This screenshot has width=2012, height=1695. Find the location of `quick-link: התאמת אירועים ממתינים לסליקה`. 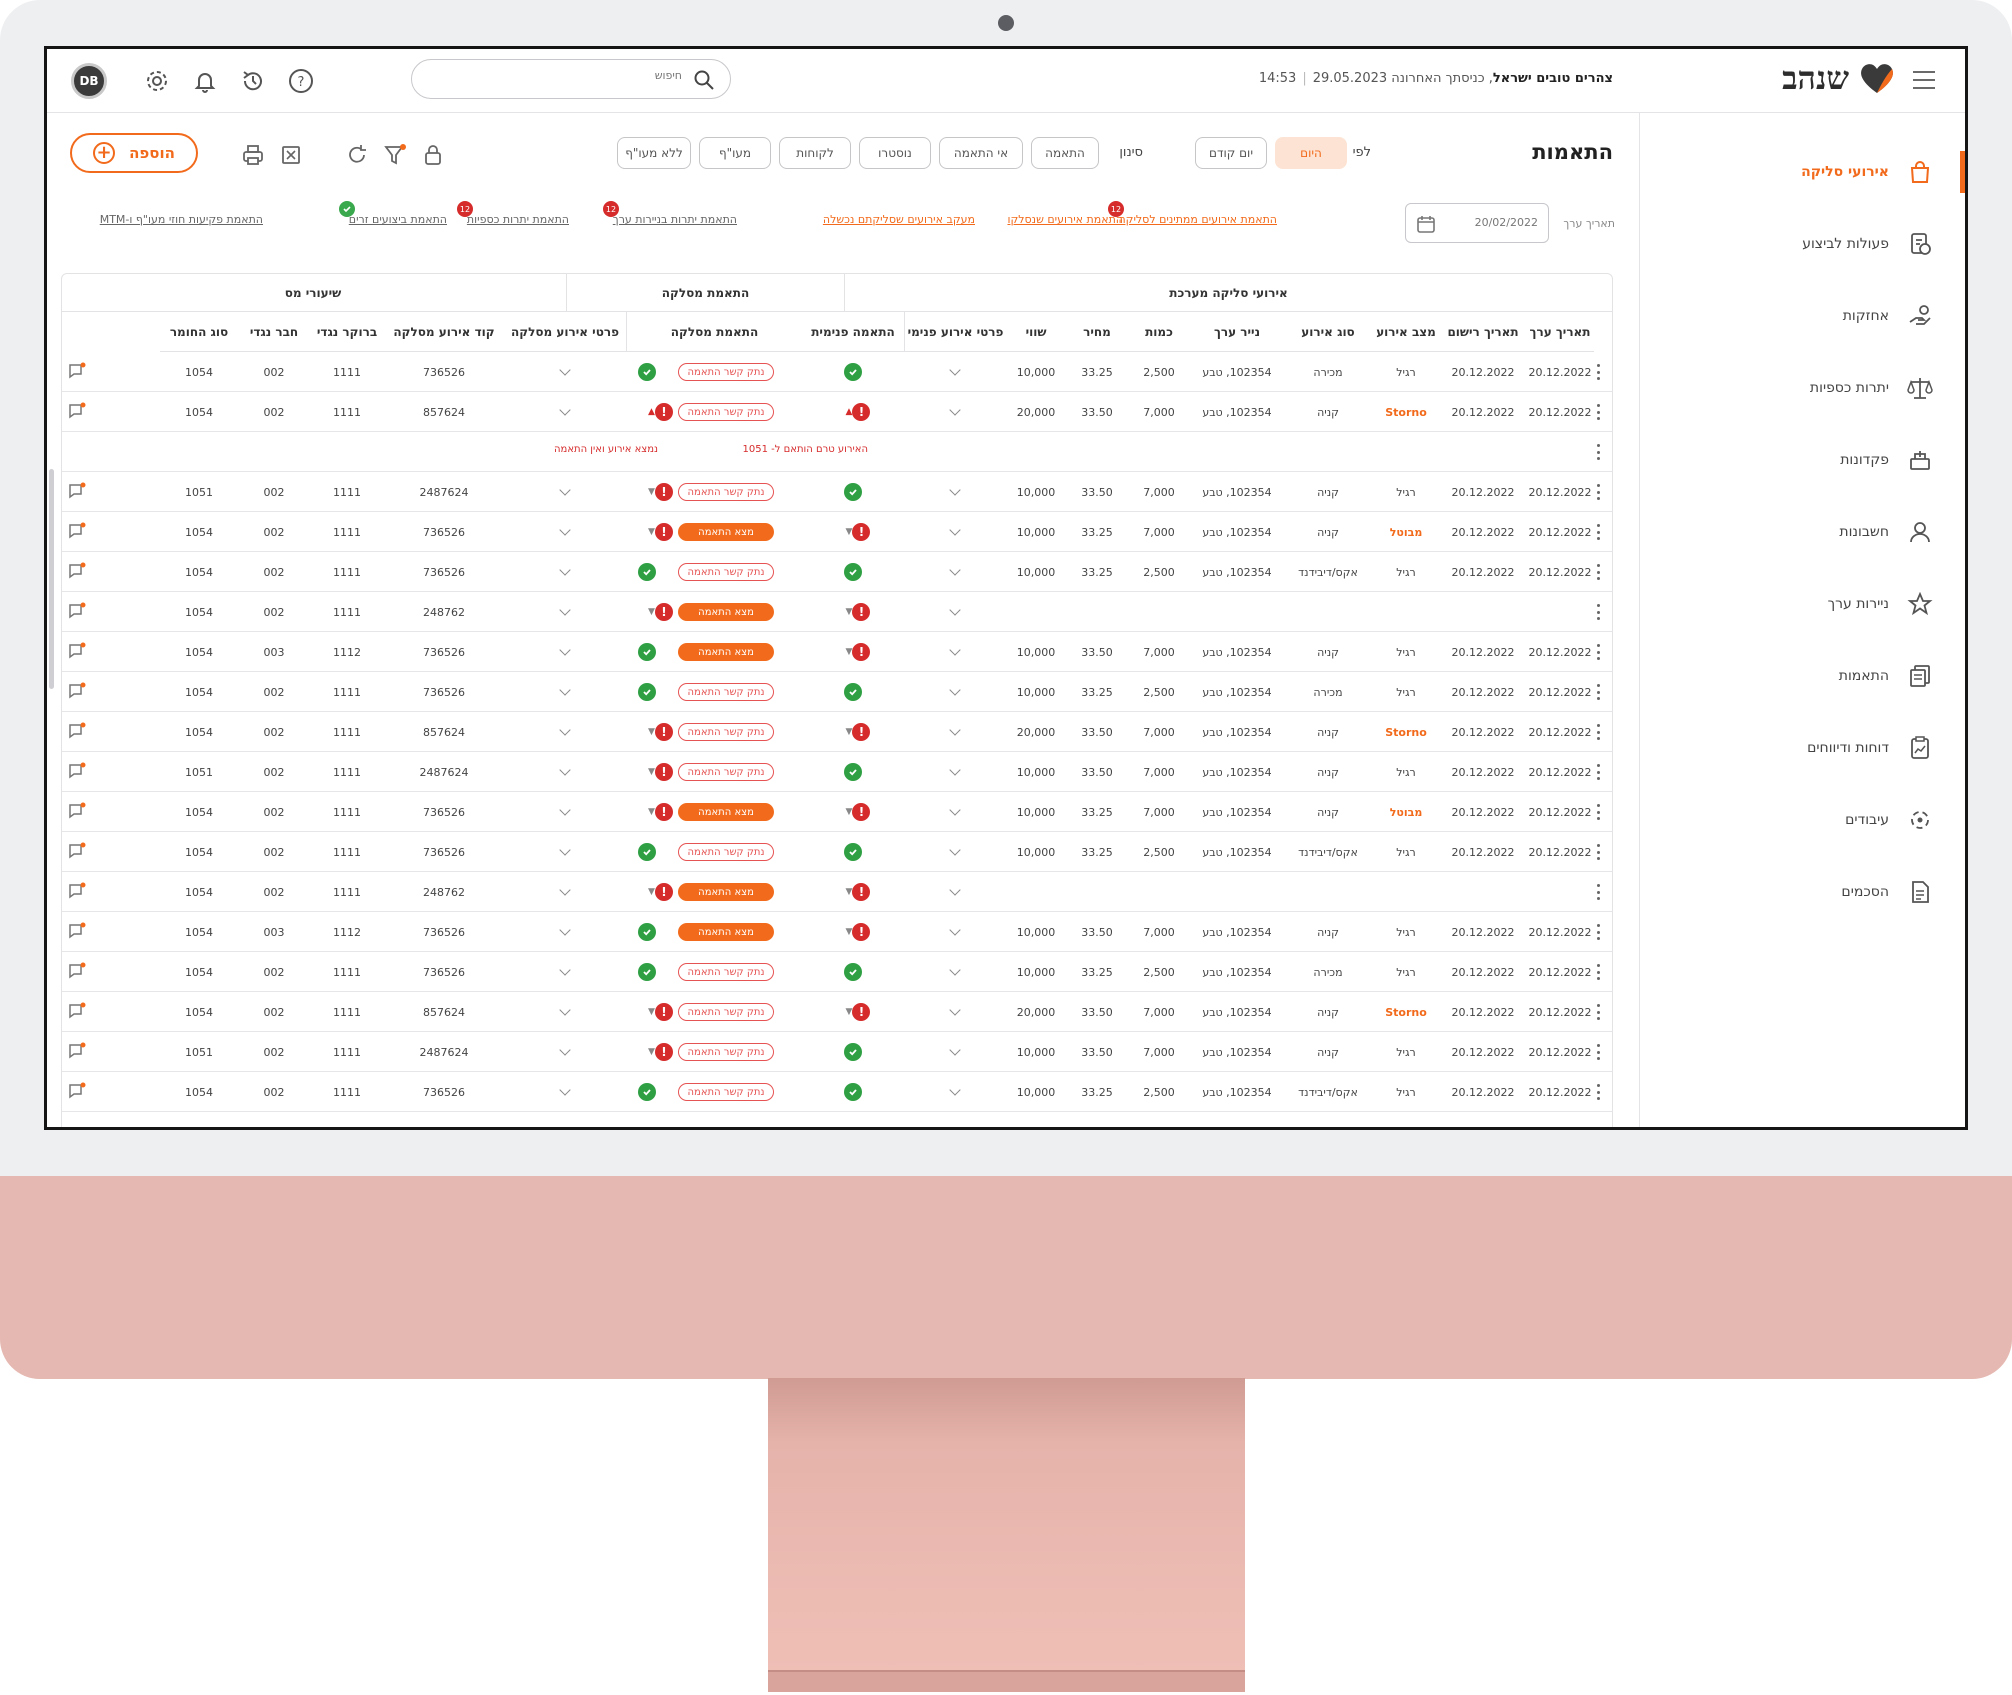

quick-link: התאמת אירועים ממתינים לסליקה is located at coordinates (1197, 219).